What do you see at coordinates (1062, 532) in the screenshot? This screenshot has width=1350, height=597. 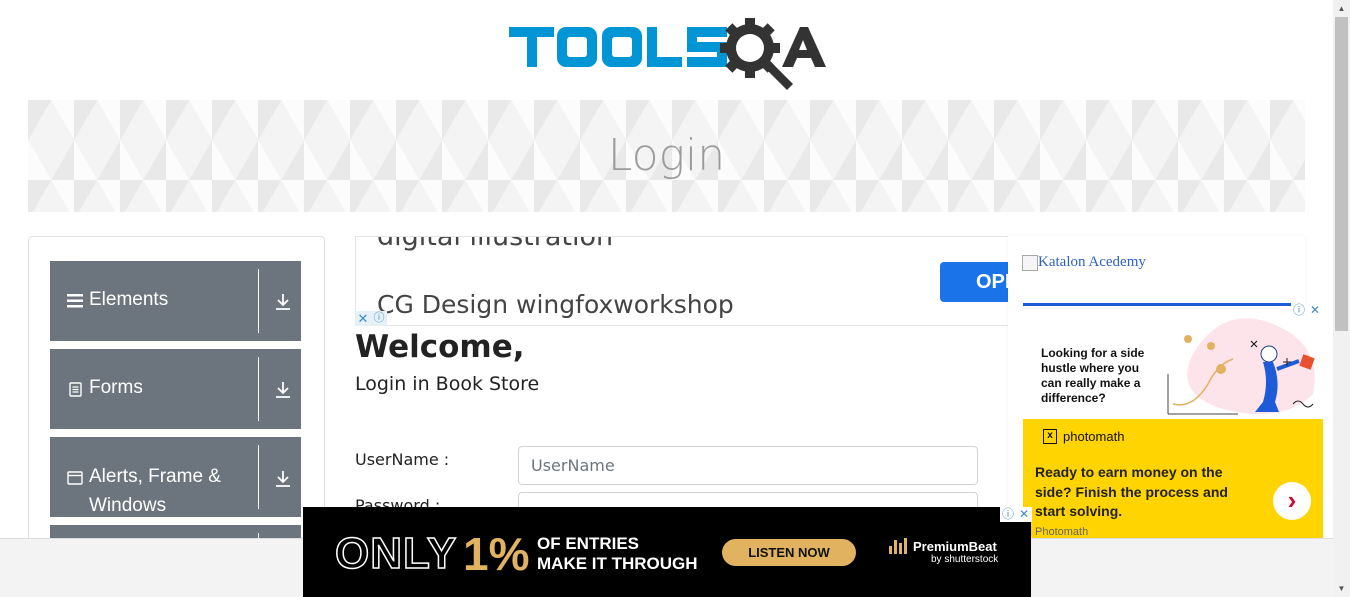 I see `ad-footer: Photomath` at bounding box center [1062, 532].